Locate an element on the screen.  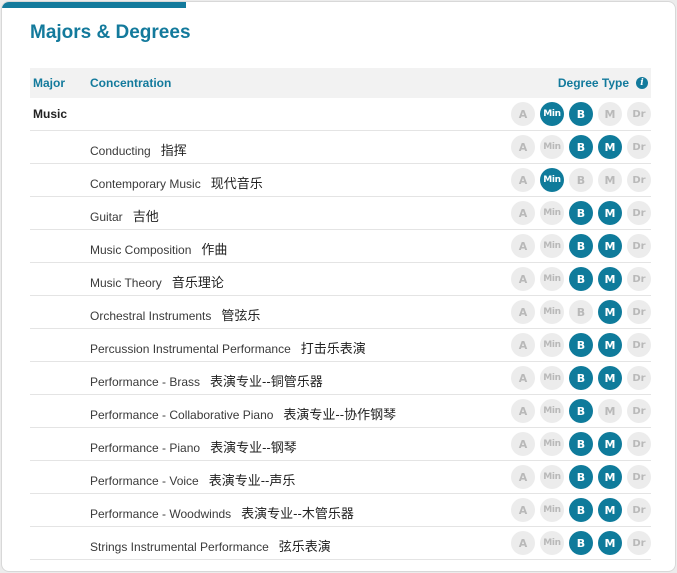
major-name: Music is located at coordinates (50, 114).